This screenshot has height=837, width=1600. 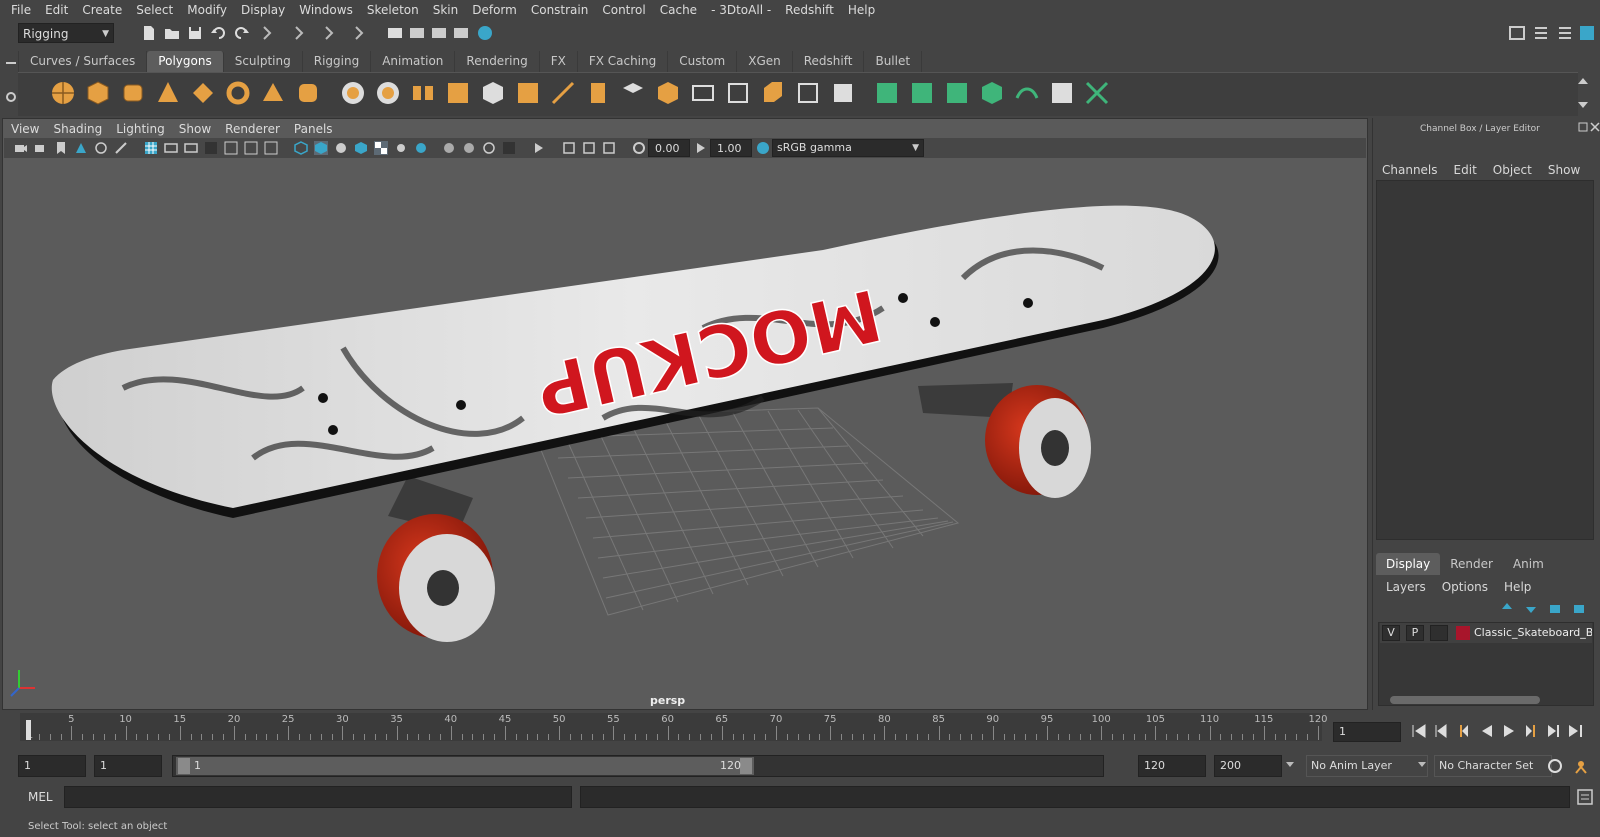 What do you see at coordinates (66, 33) in the screenshot?
I see `menu-set-dropdown: Rigging ▼` at bounding box center [66, 33].